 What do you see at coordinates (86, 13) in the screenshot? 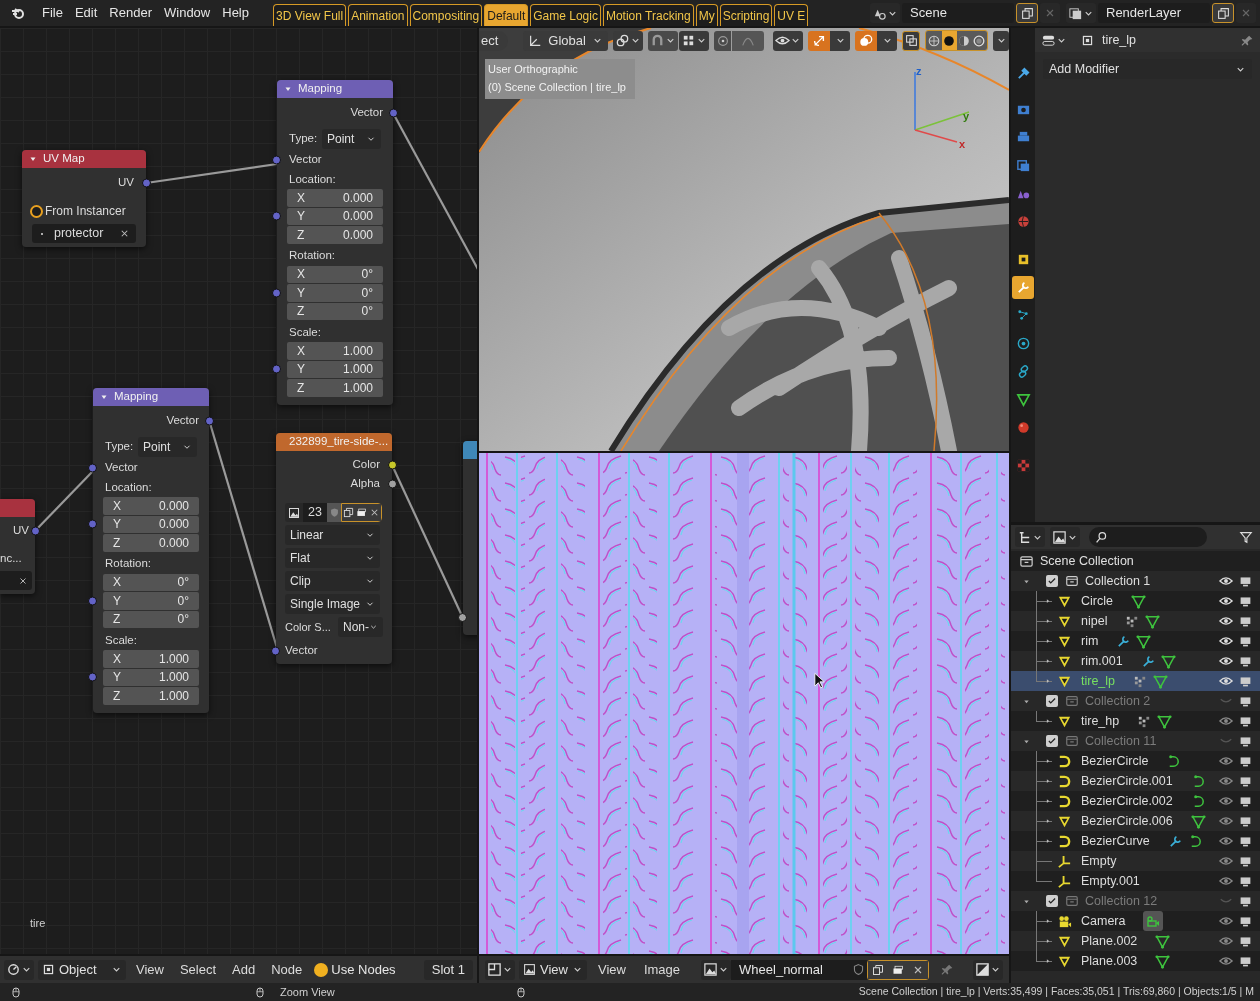
I see `menu-item: Edit` at bounding box center [86, 13].